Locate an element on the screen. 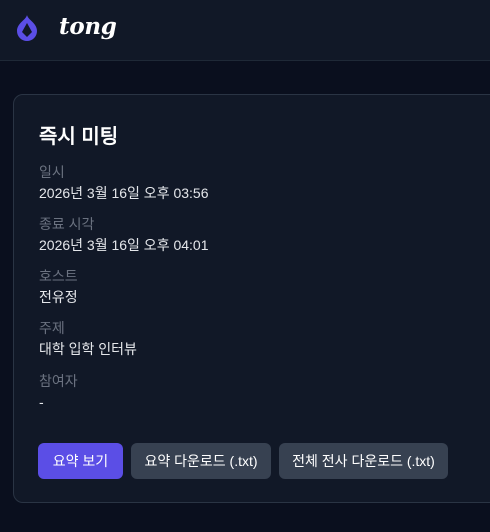  field-label-topic: 주제 is located at coordinates (52, 328).